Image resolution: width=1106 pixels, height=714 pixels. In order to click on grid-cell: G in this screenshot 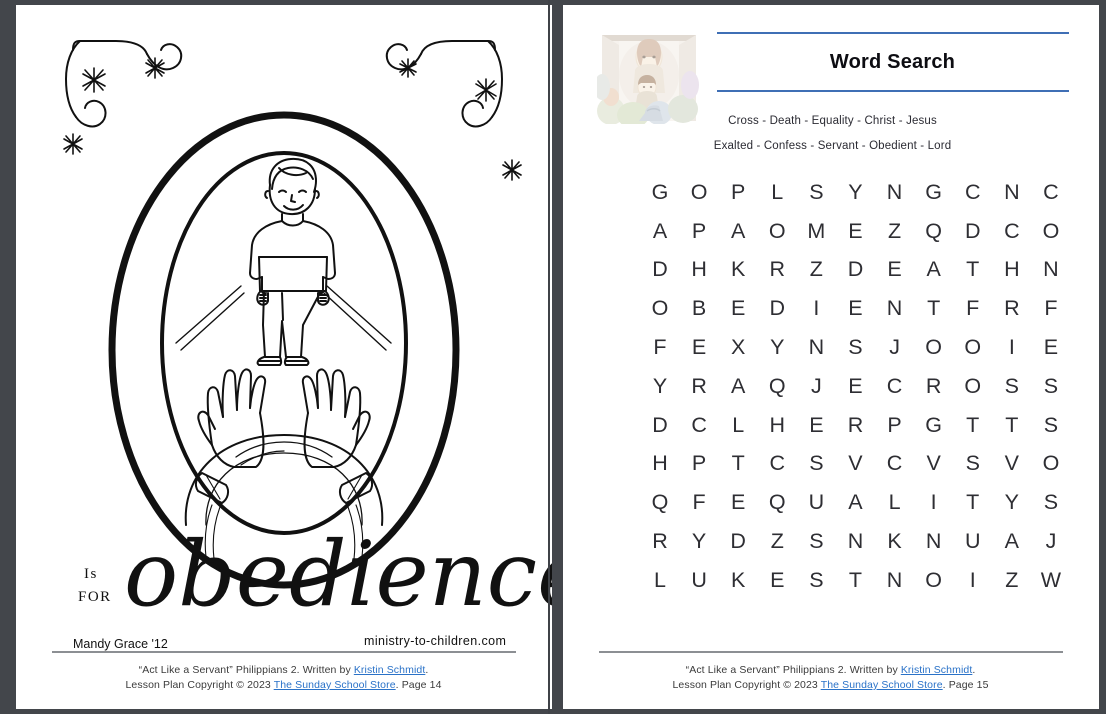, I will do `click(660, 192)`.